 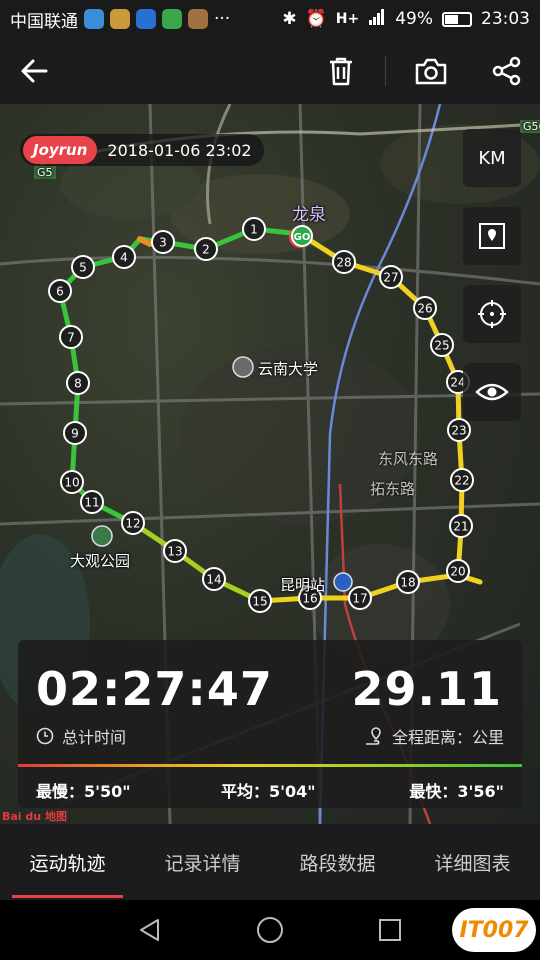 What do you see at coordinates (71, 483) in the screenshot?
I see `km-marker-label: 10` at bounding box center [71, 483].